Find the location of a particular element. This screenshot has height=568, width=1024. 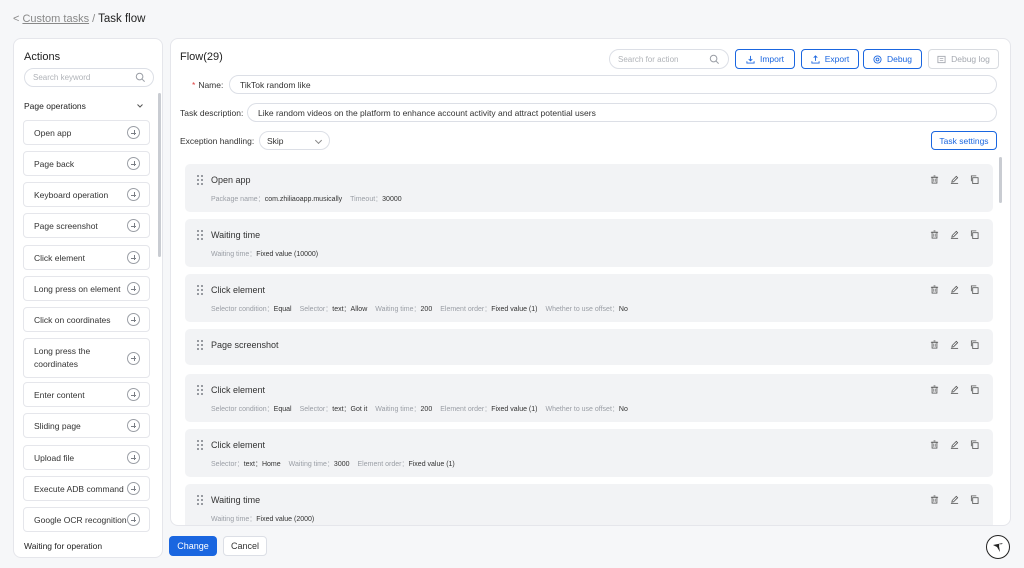

action-item: Google OCR recognition is located at coordinates (86, 519).